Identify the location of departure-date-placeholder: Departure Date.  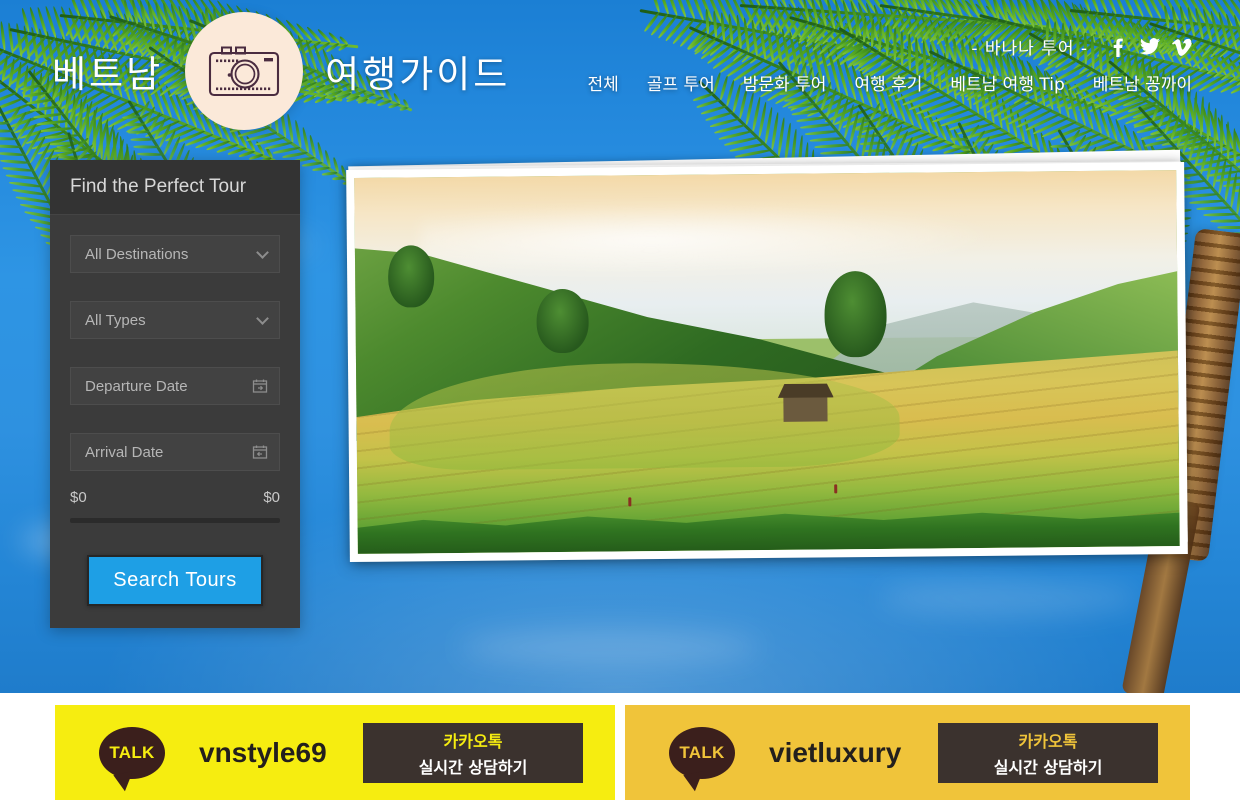
(136, 386).